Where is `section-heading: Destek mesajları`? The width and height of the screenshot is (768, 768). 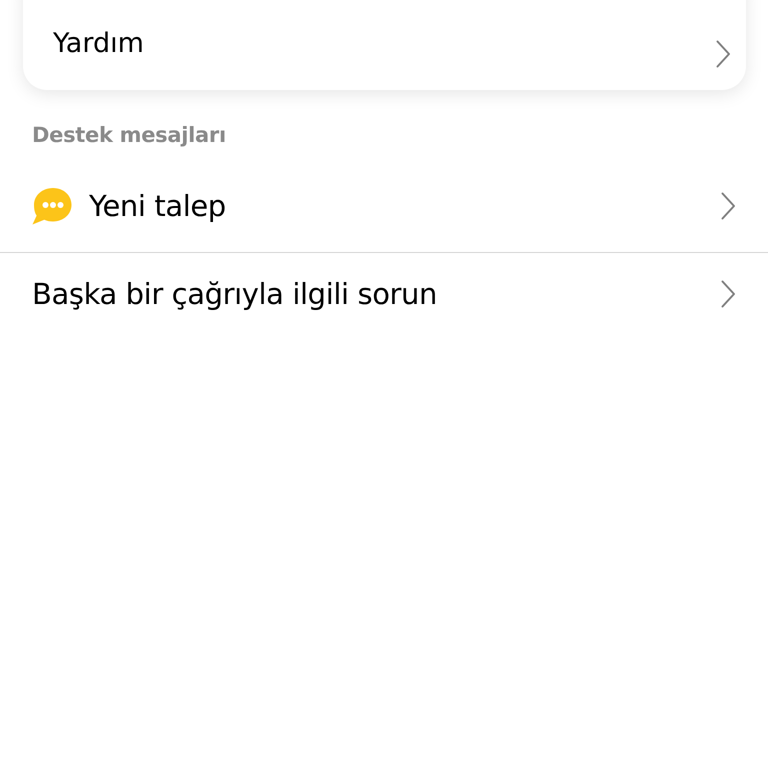
section-heading: Destek mesajları is located at coordinates (129, 135).